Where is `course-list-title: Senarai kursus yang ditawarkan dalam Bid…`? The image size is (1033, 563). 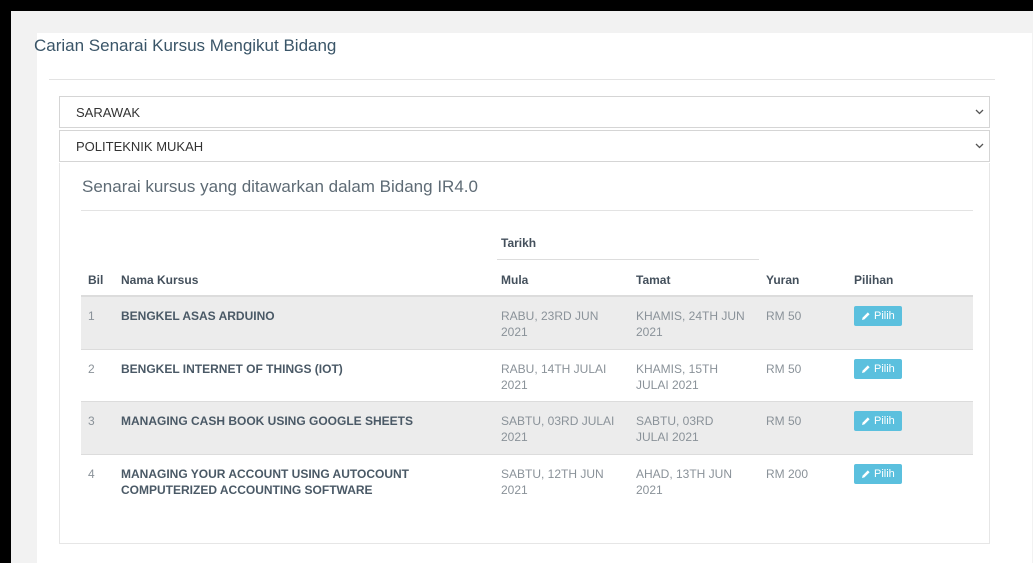 course-list-title: Senarai kursus yang ditawarkan dalam Bid… is located at coordinates (280, 186).